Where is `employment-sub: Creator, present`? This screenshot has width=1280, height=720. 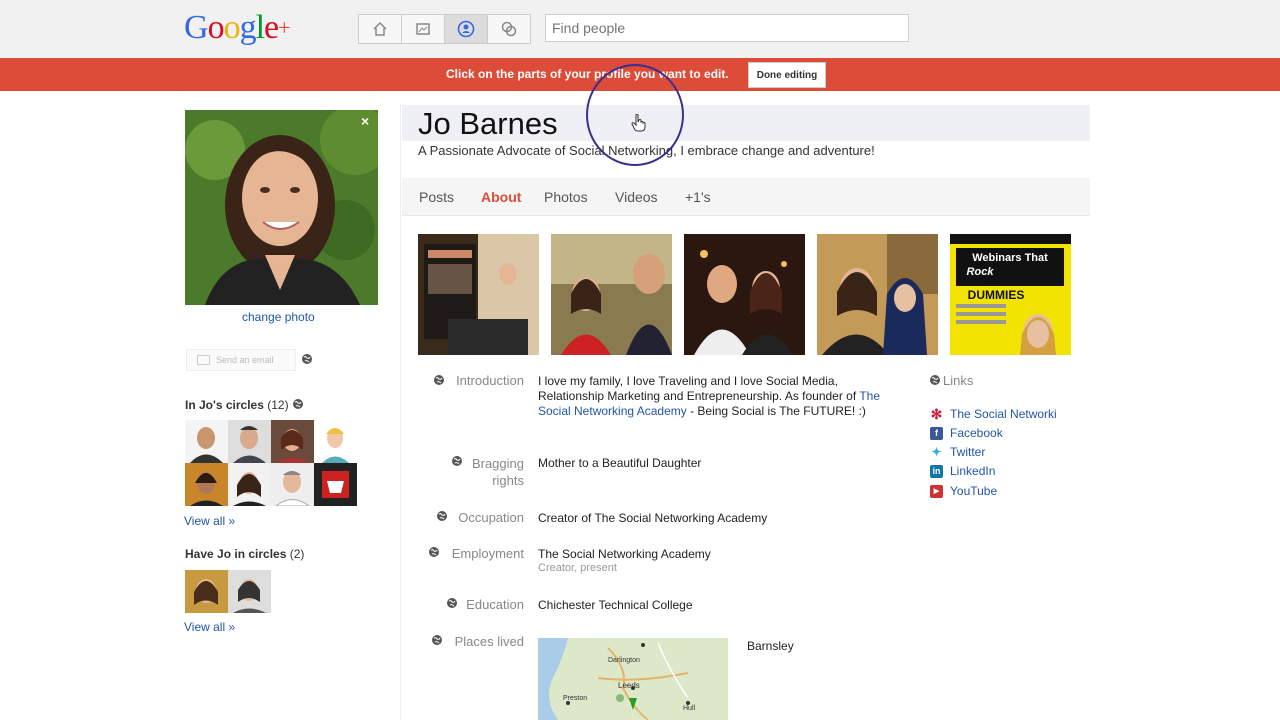 employment-sub: Creator, present is located at coordinates (577, 568).